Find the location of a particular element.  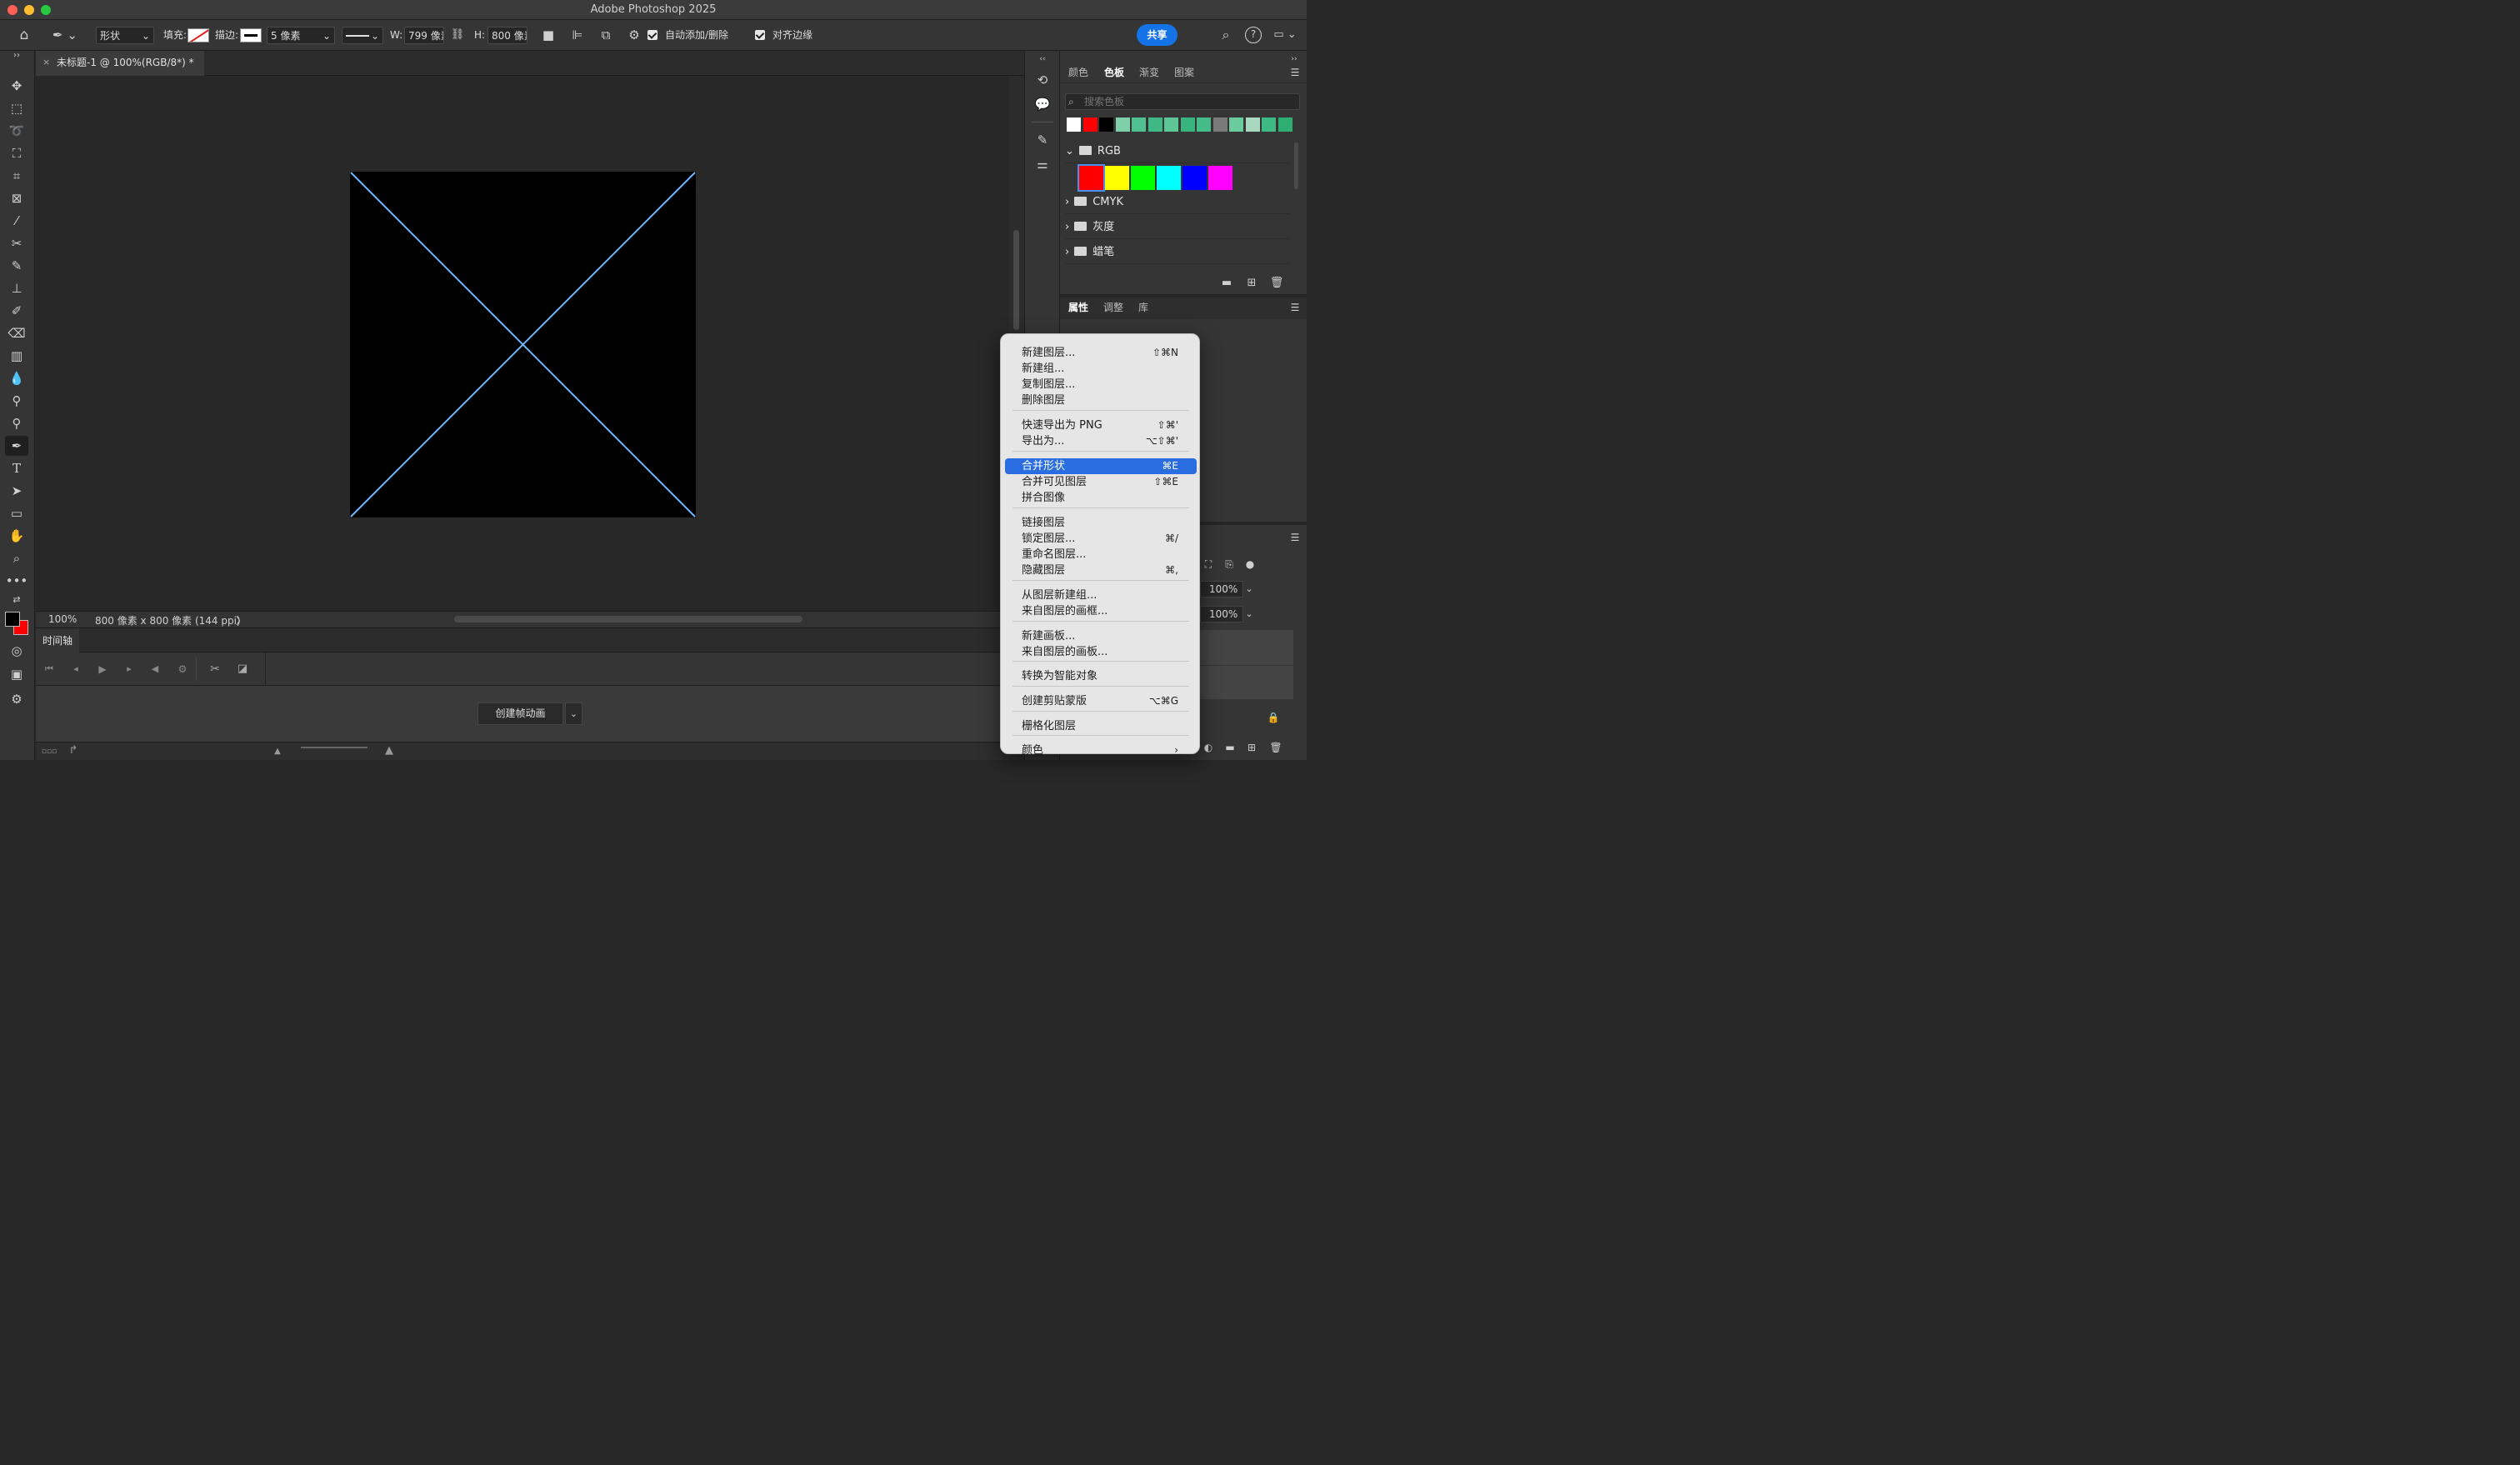

menu-item: 删除图层 is located at coordinates (1101, 400).